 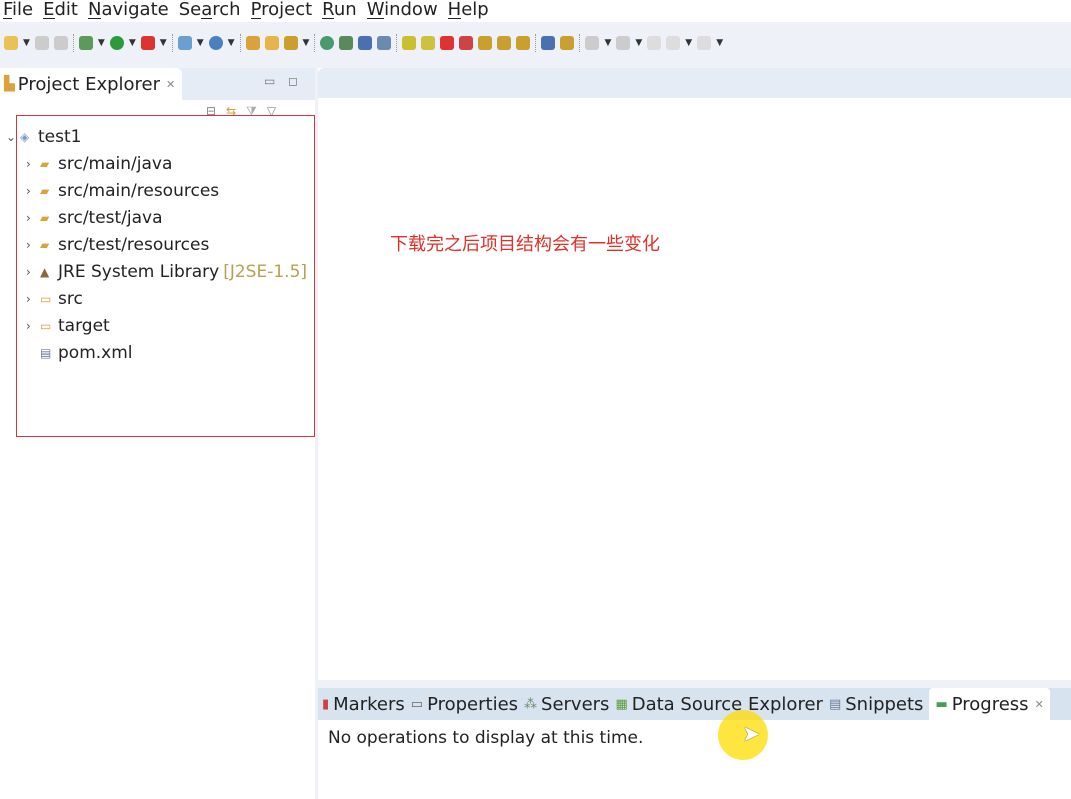 I want to click on terminate-icon, so click(x=447, y=43).